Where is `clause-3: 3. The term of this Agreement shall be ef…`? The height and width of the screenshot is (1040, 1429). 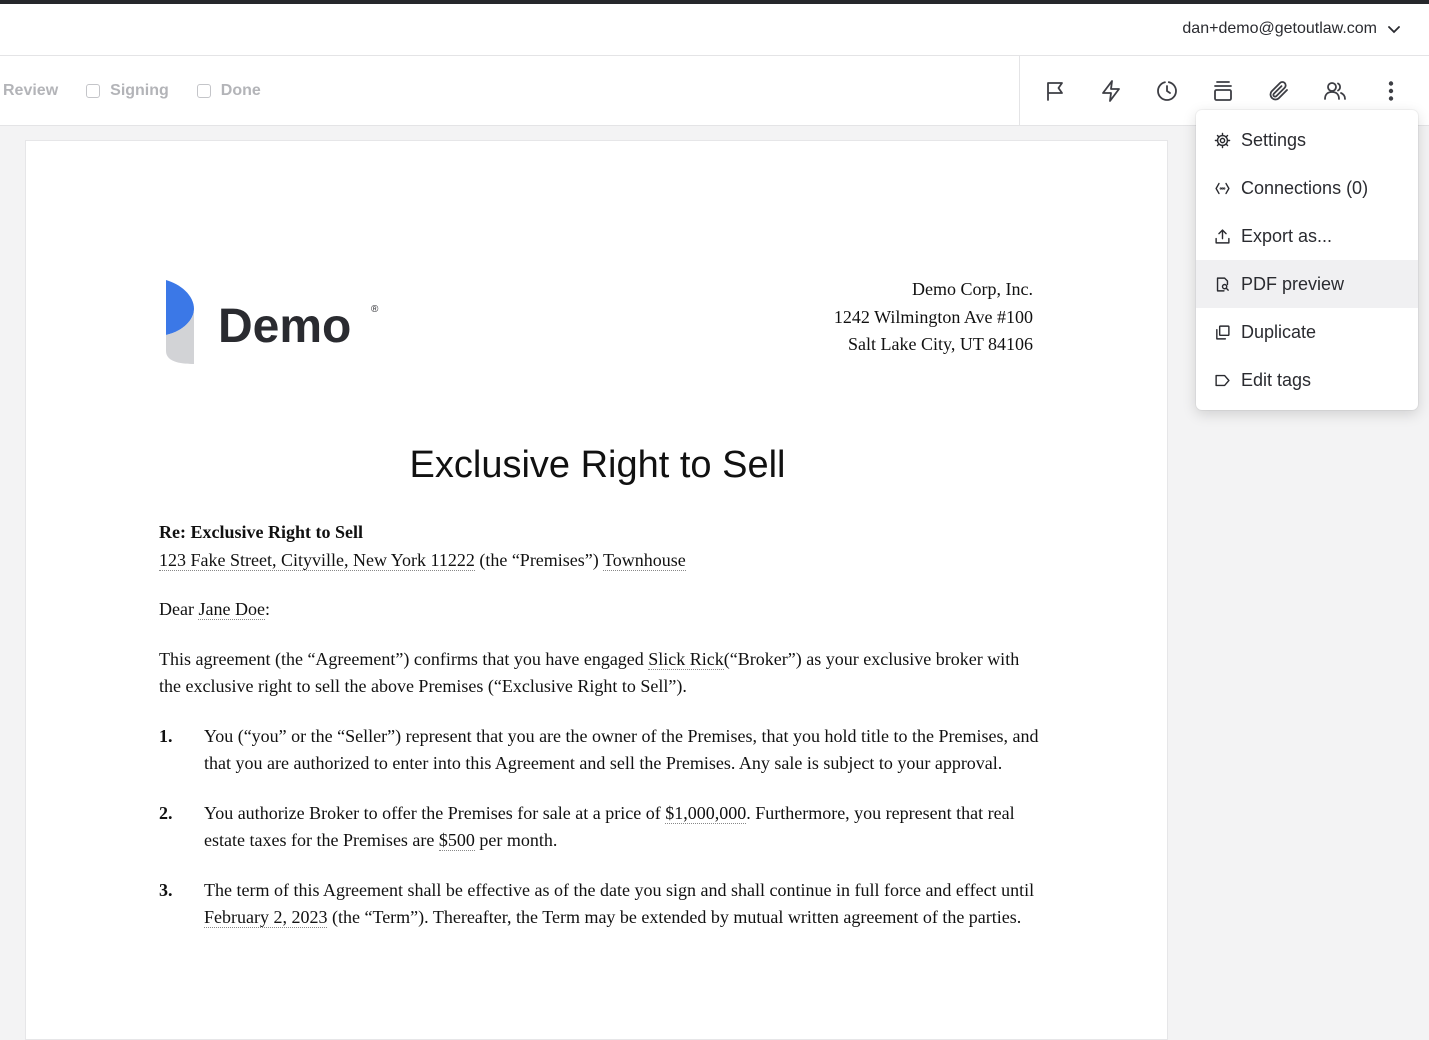
clause-3: 3. The term of this Agreement shall be ef… is located at coordinates (597, 903).